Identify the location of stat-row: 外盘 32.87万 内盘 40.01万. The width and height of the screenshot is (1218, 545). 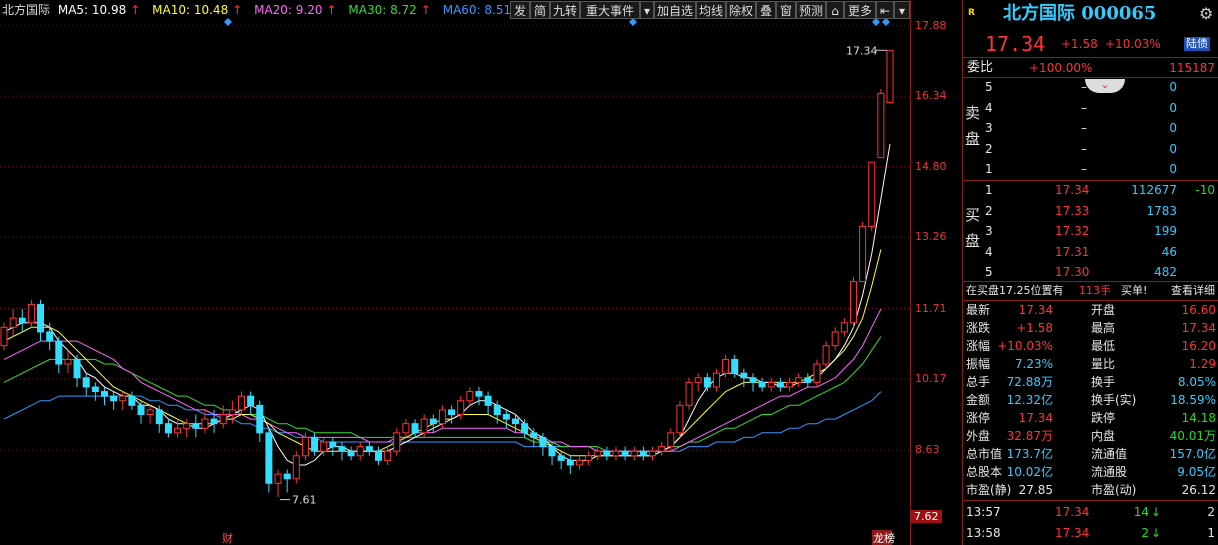
(1090, 436).